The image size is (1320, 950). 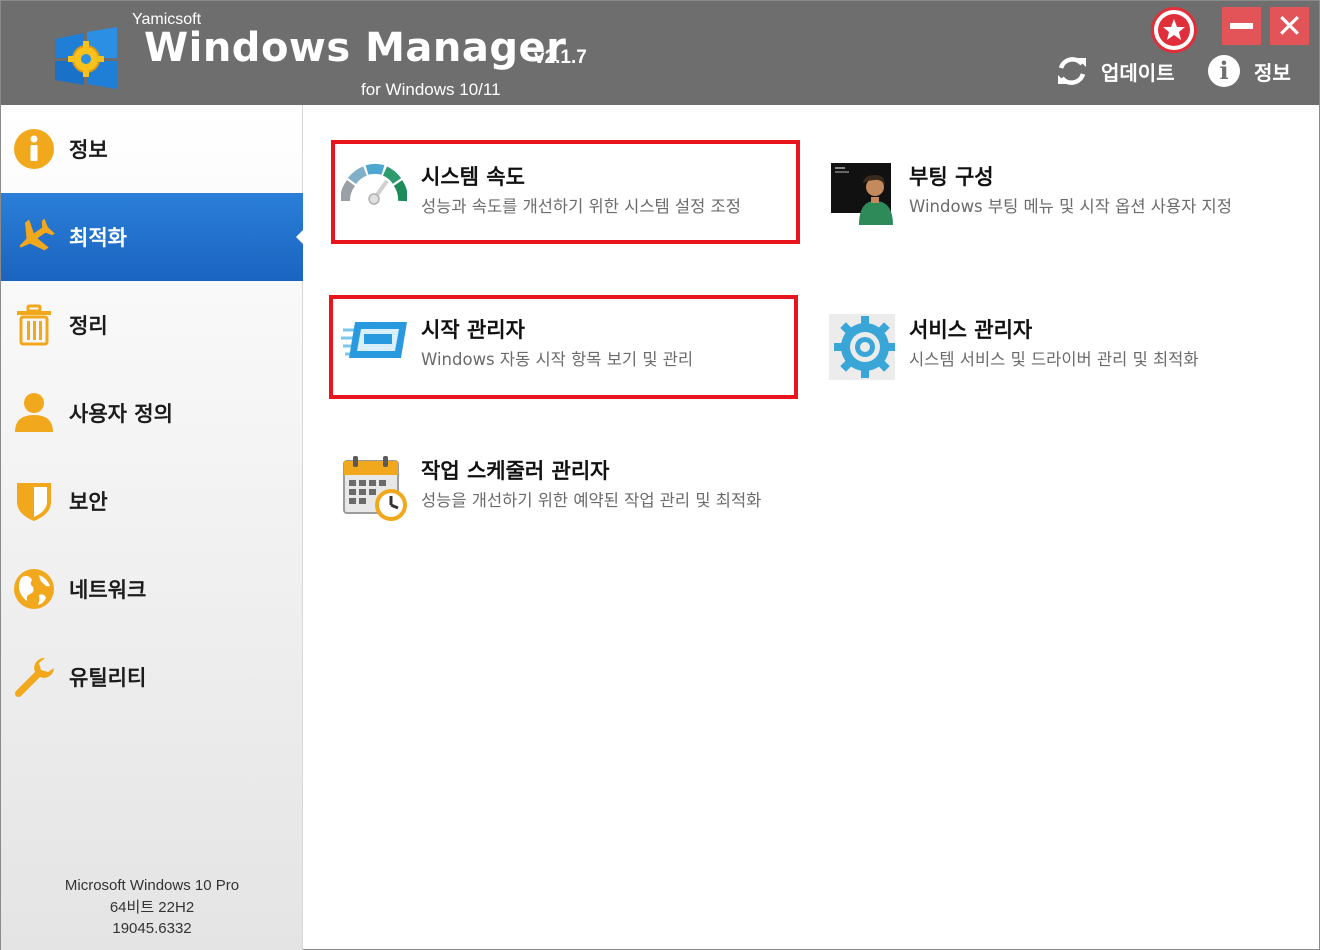 I want to click on gear-icon, so click(x=862, y=347).